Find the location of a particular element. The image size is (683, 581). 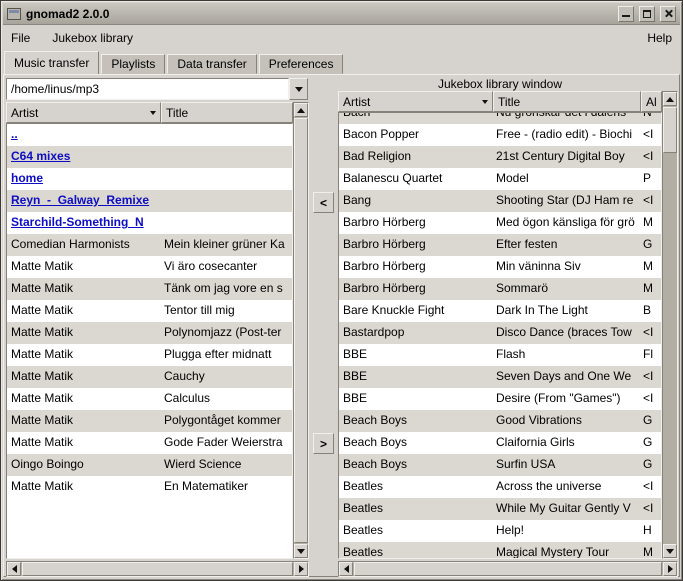

tab-preferences: Preferences is located at coordinates (301, 64).